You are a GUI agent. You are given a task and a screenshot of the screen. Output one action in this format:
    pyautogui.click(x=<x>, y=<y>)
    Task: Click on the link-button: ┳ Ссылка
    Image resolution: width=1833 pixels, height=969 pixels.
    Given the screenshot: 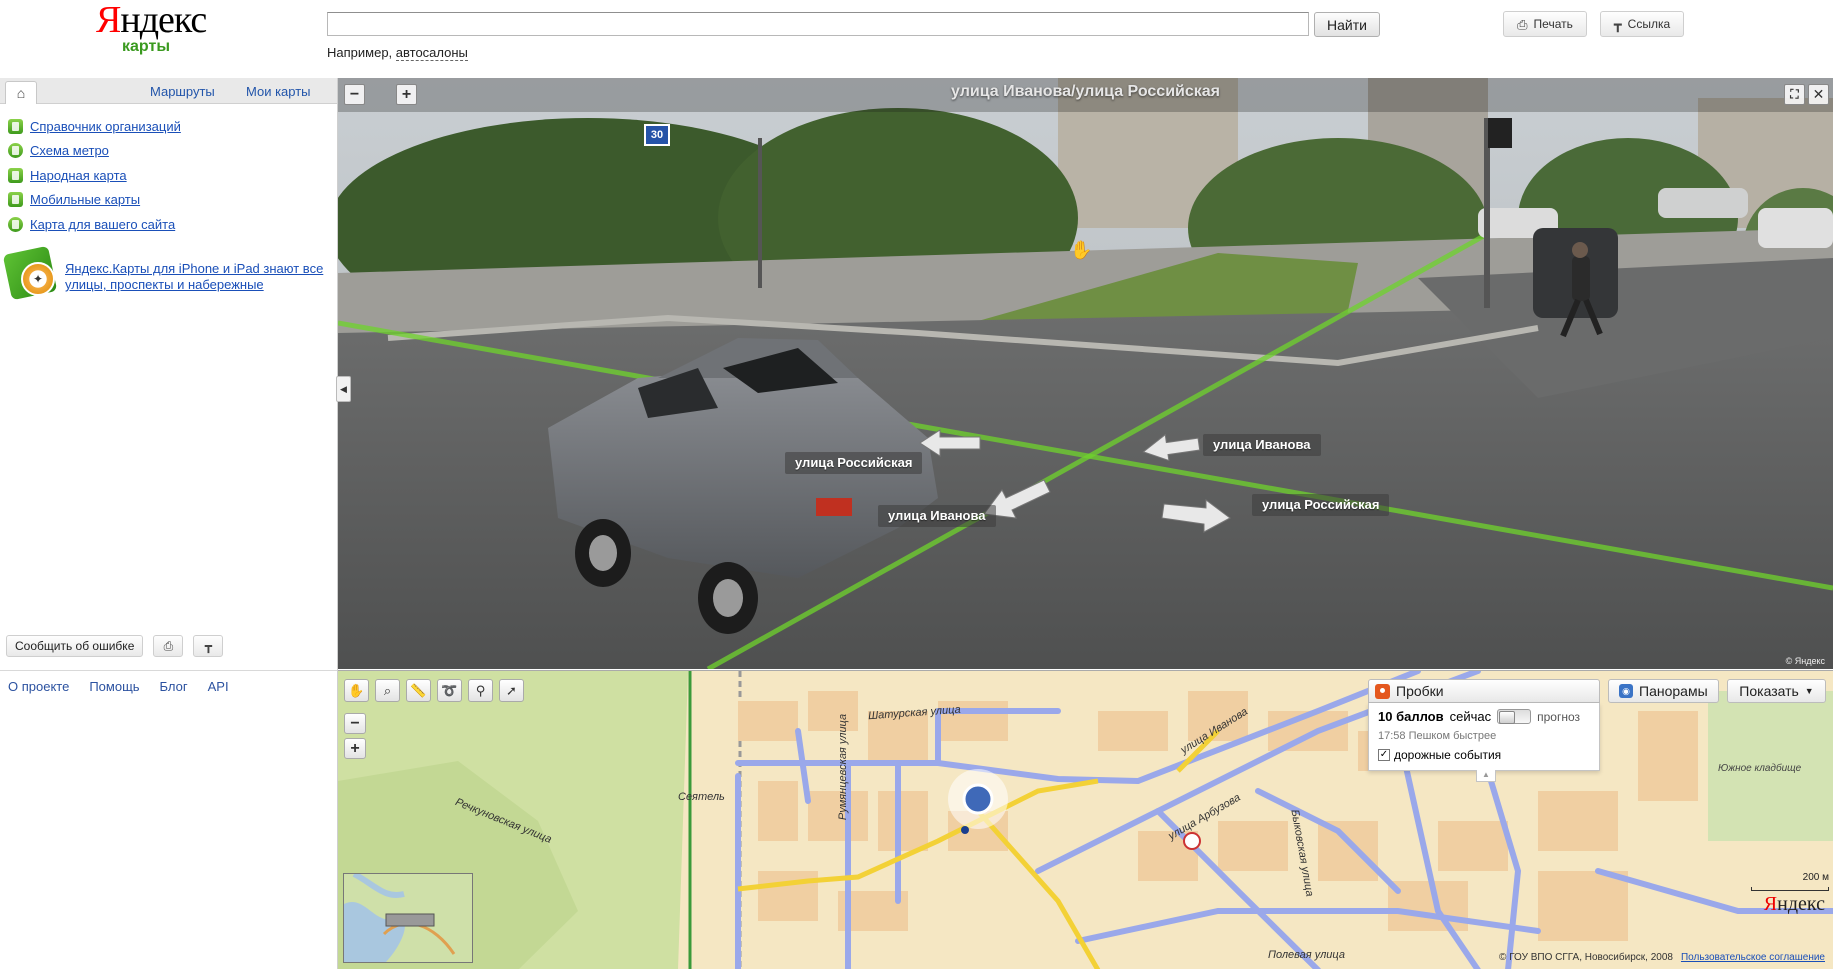 What is the action you would take?
    pyautogui.click(x=1642, y=24)
    